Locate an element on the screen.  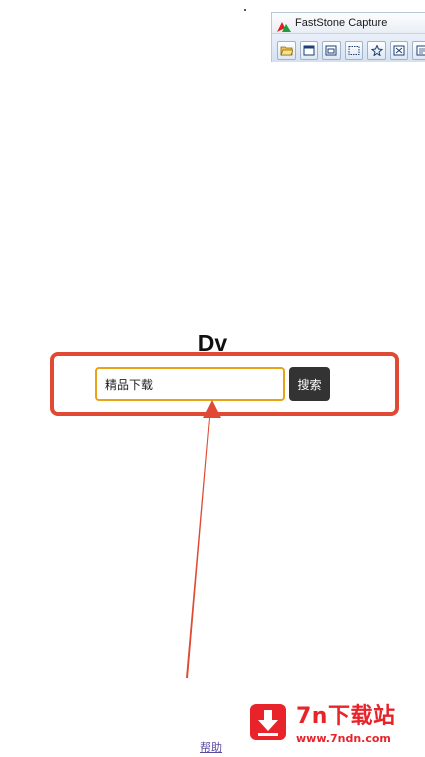
capture-rectangle-icon is located at coordinates (354, 50).